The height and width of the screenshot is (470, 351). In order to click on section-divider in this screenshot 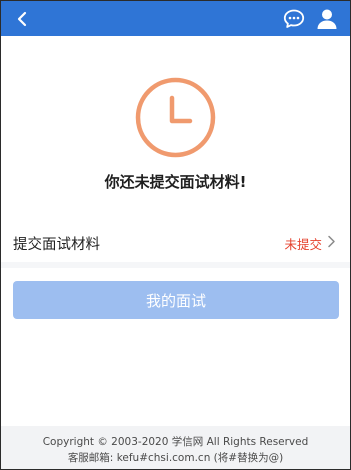, I will do `click(175, 265)`.